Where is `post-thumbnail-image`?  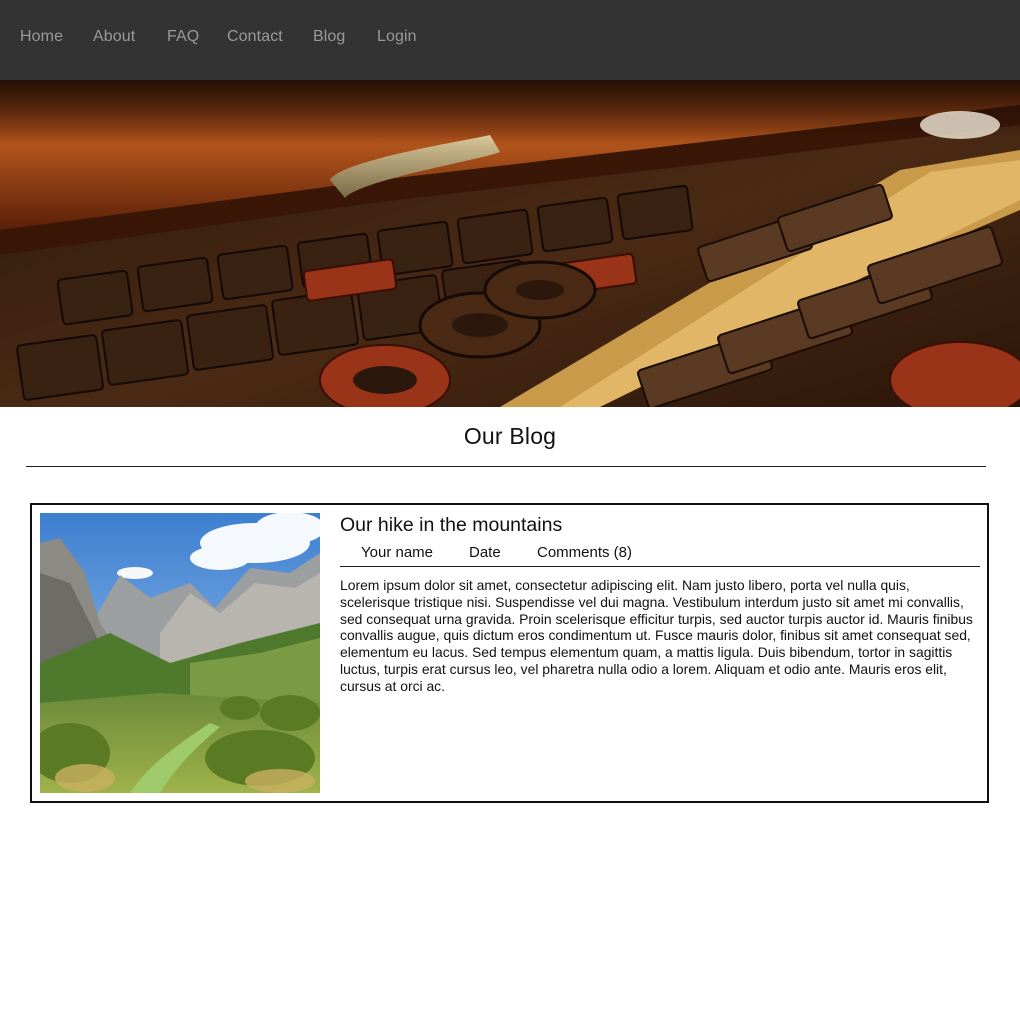
post-thumbnail-image is located at coordinates (180, 653).